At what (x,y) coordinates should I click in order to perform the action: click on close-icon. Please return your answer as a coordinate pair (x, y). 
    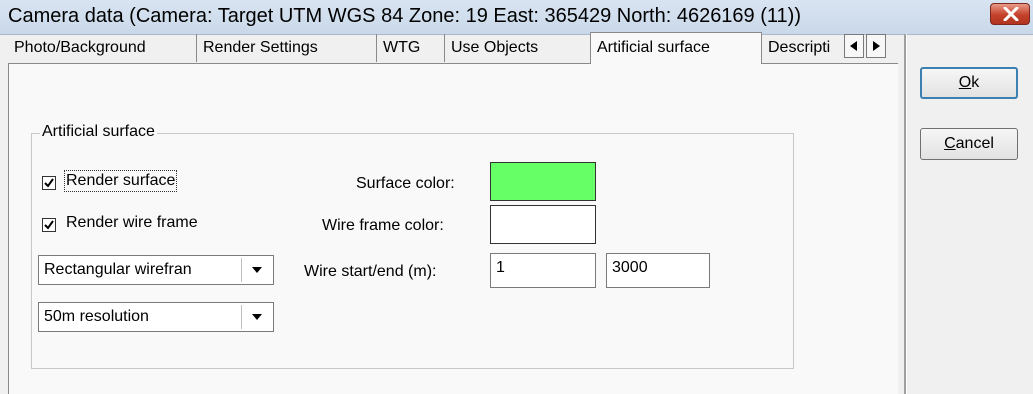
    Looking at the image, I should click on (1011, 14).